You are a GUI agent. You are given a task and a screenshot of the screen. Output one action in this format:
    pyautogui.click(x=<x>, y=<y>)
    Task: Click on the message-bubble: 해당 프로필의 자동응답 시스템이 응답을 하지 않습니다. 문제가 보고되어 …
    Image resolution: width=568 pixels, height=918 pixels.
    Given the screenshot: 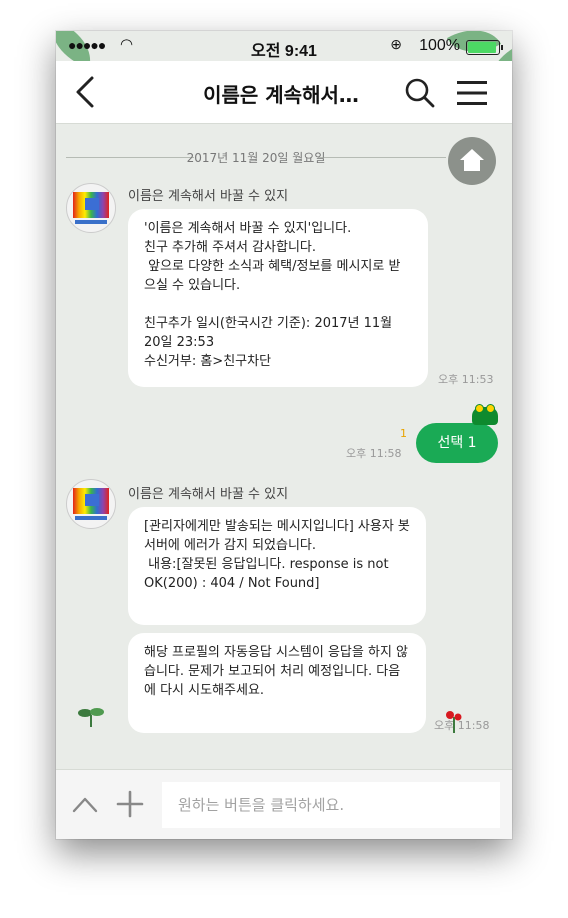 What is the action you would take?
    pyautogui.click(x=277, y=683)
    